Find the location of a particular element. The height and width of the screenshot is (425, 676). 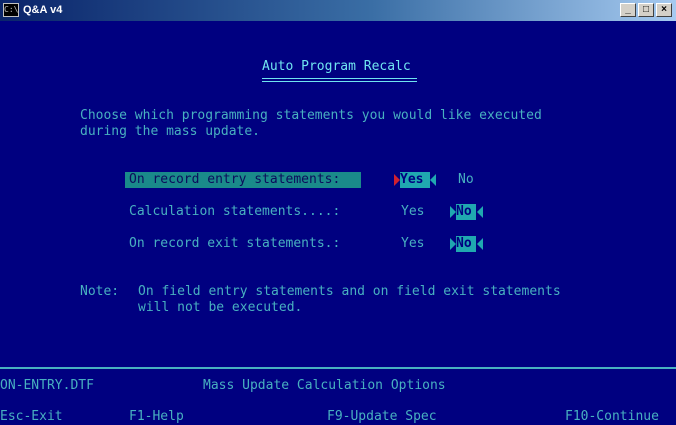

option-calculation-yes: Yes is located at coordinates (412, 212).